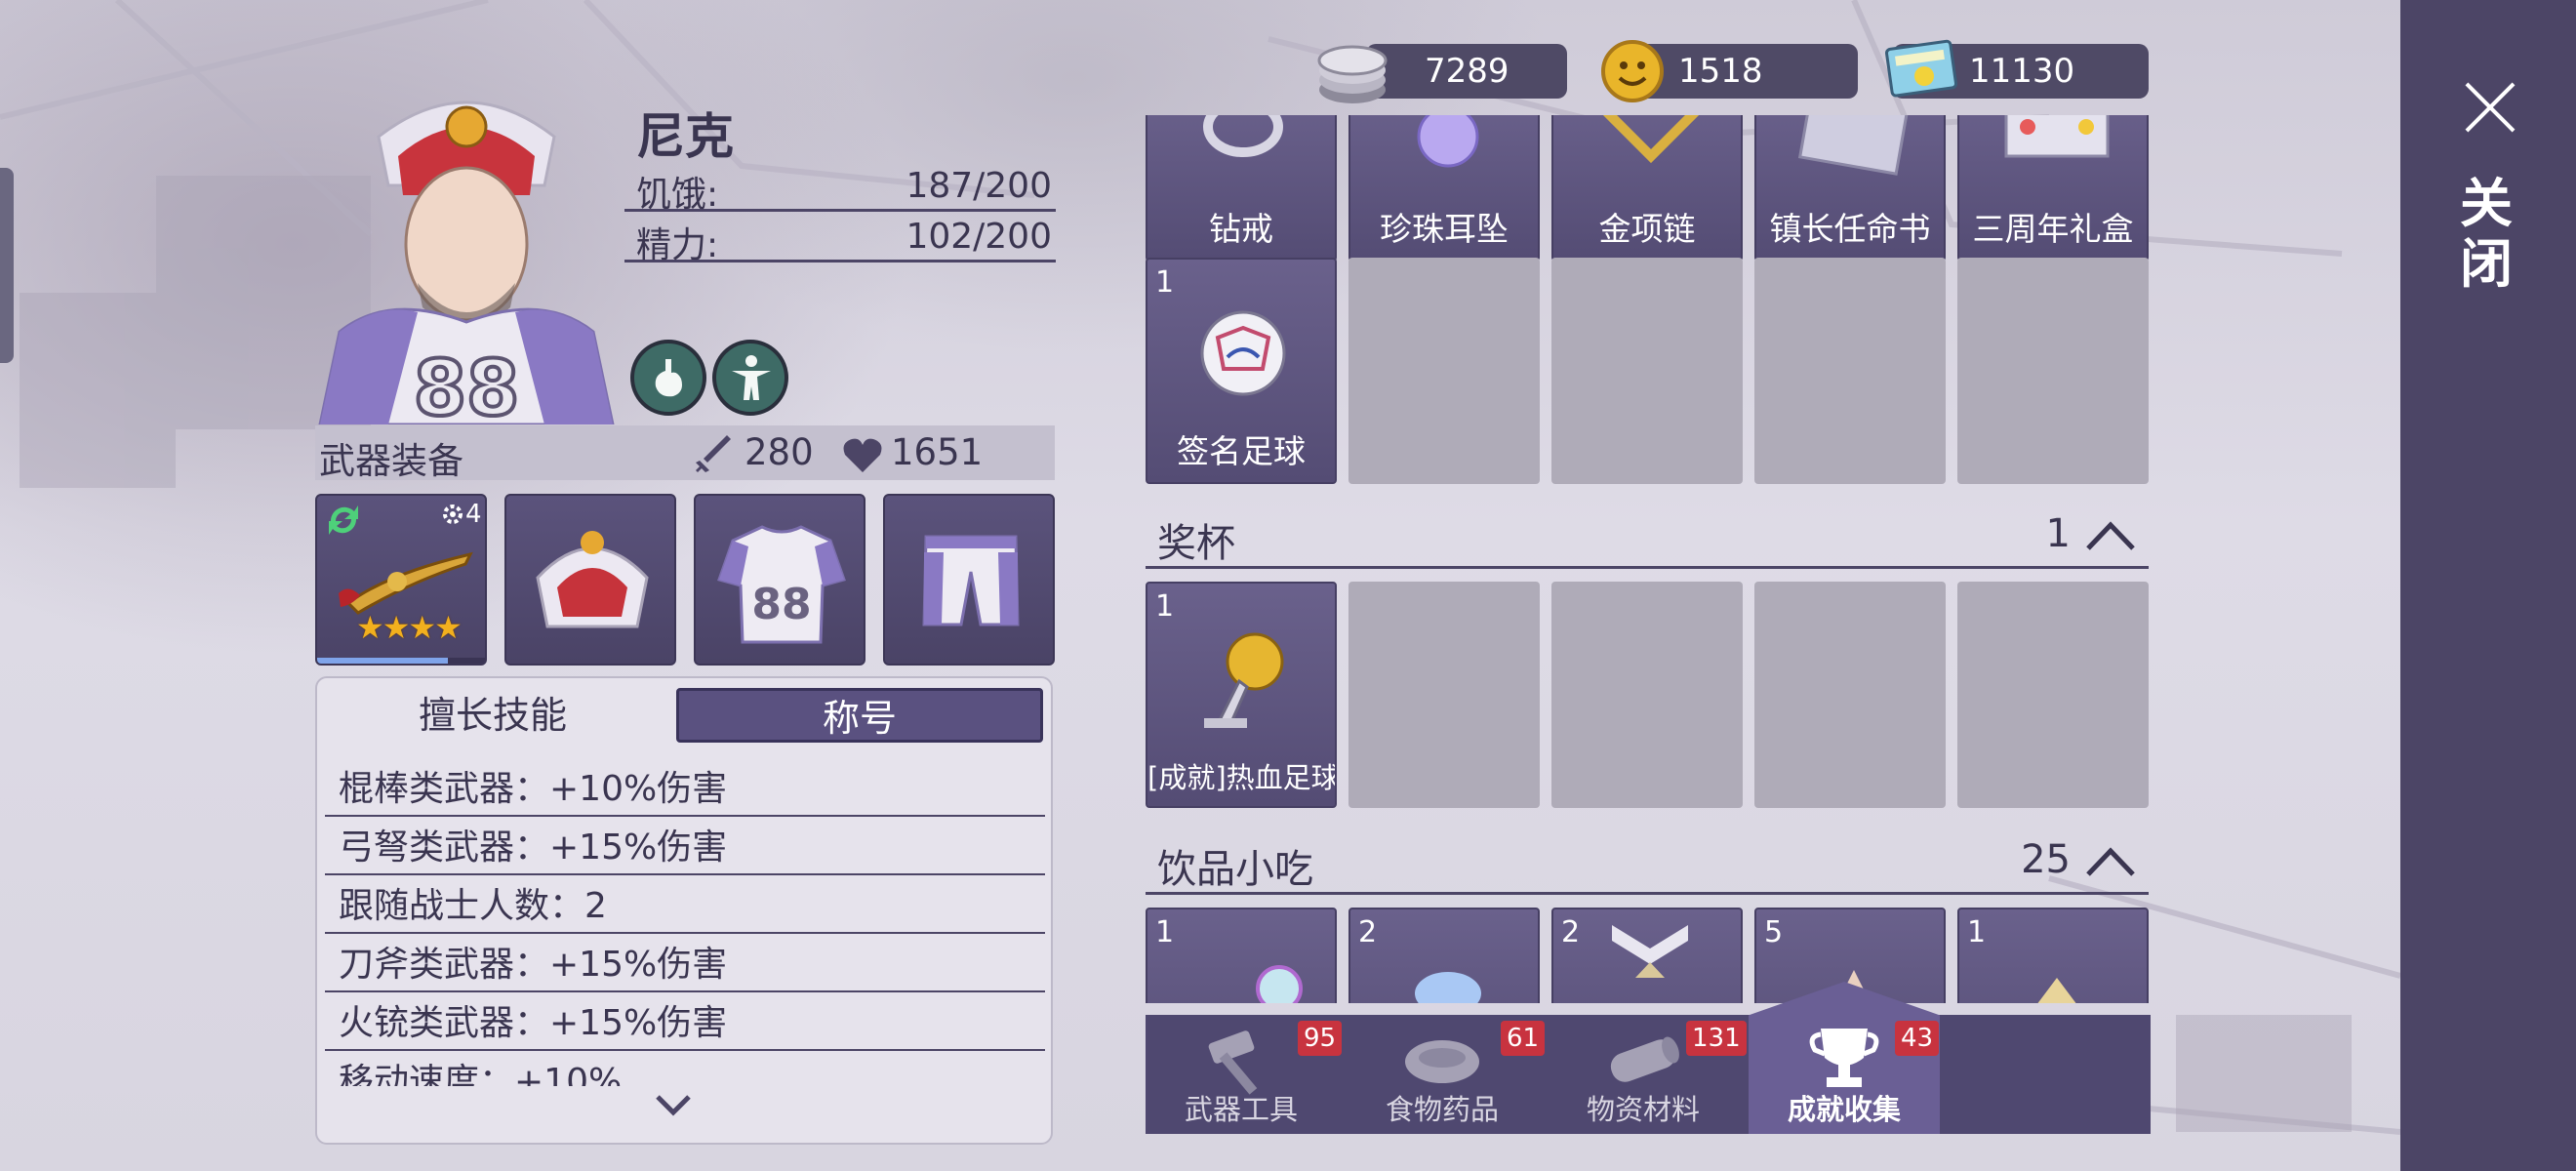 The image size is (2576, 1171). I want to click on signed-football-icon, so click(1243, 353).